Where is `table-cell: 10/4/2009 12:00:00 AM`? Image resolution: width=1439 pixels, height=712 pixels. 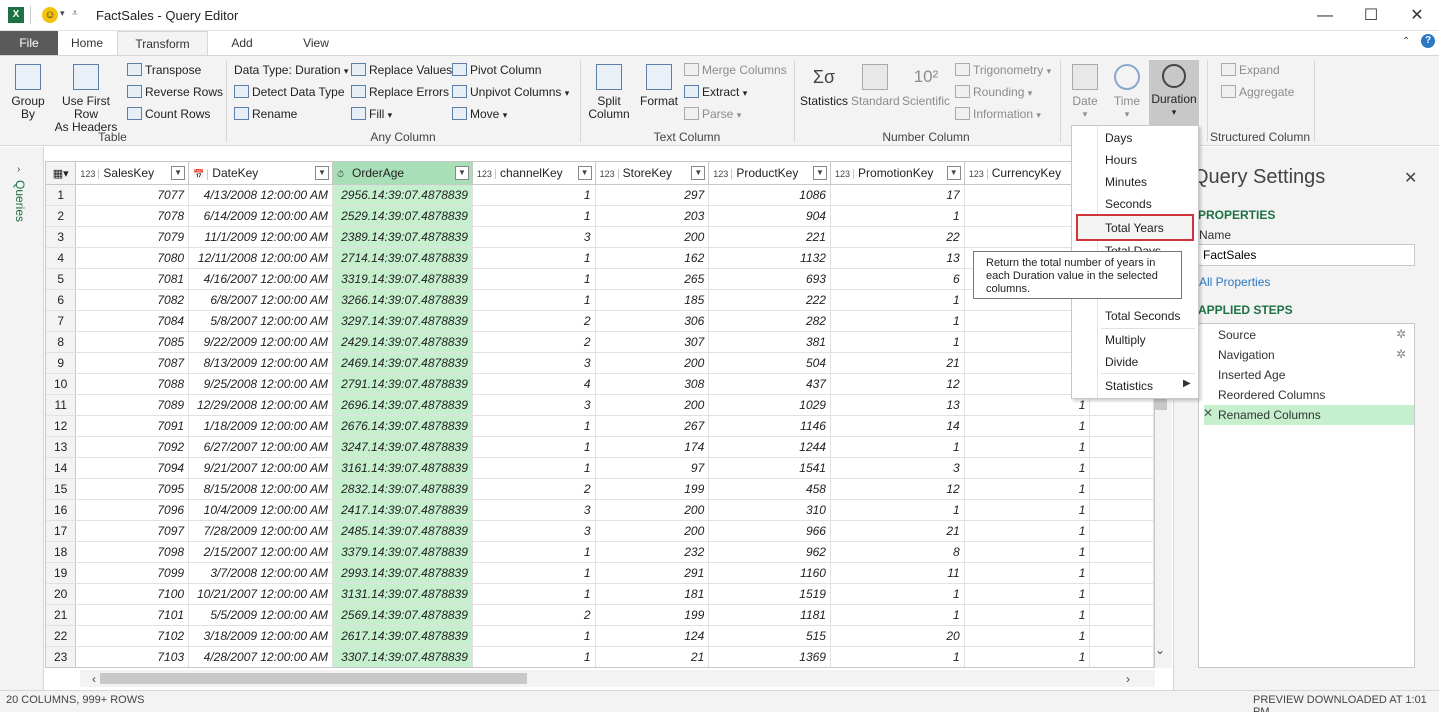 table-cell: 10/4/2009 12:00:00 AM is located at coordinates (260, 510).